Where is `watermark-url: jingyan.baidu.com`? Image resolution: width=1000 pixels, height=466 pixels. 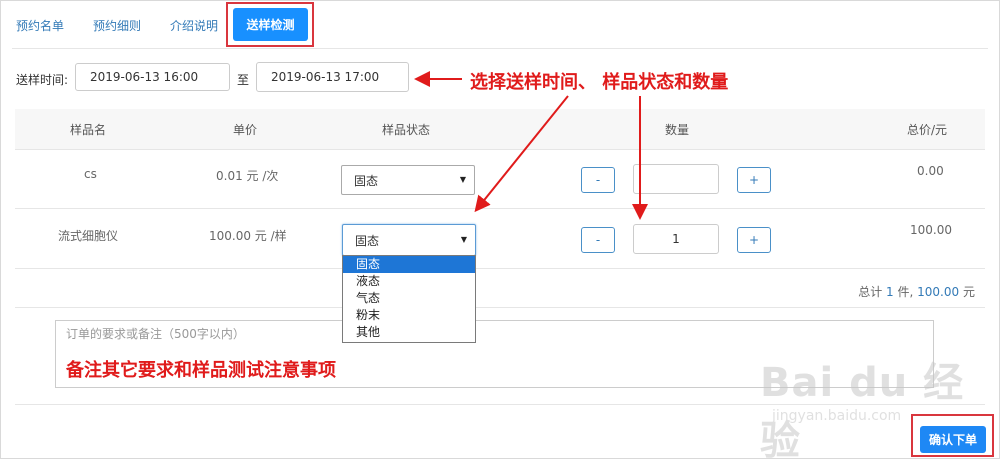
watermark-url: jingyan.baidu.com is located at coordinates (837, 416).